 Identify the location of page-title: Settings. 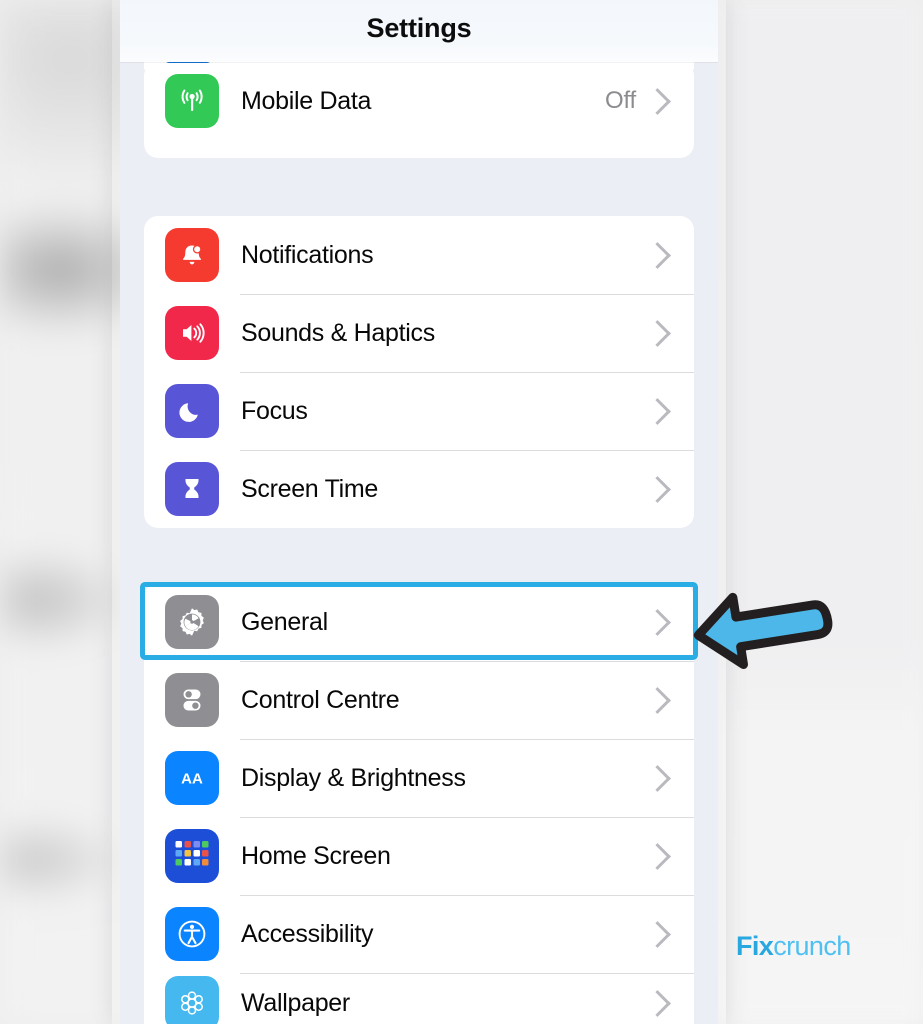
(419, 28).